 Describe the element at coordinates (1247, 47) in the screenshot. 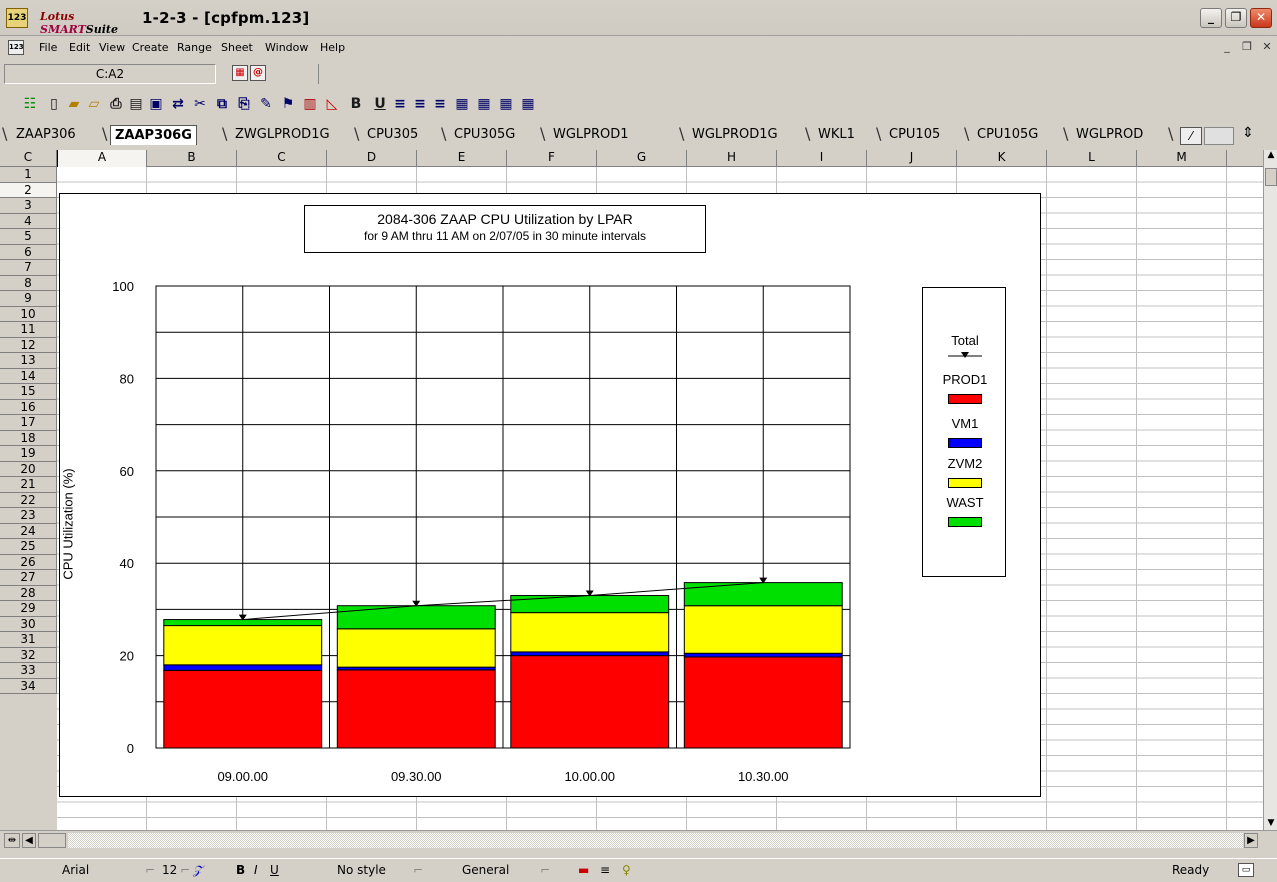

I see `doc-restore-button: ❐` at that location.